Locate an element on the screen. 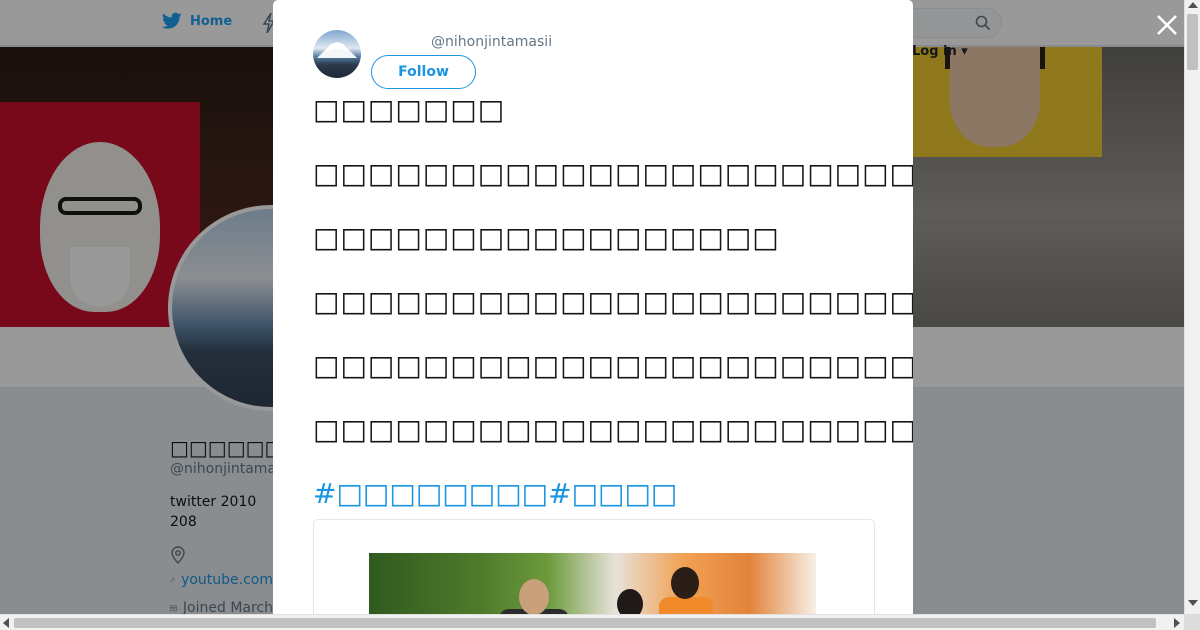 The image size is (1200, 630). hashtag-link: #□□□□□□□□ is located at coordinates (430, 494).